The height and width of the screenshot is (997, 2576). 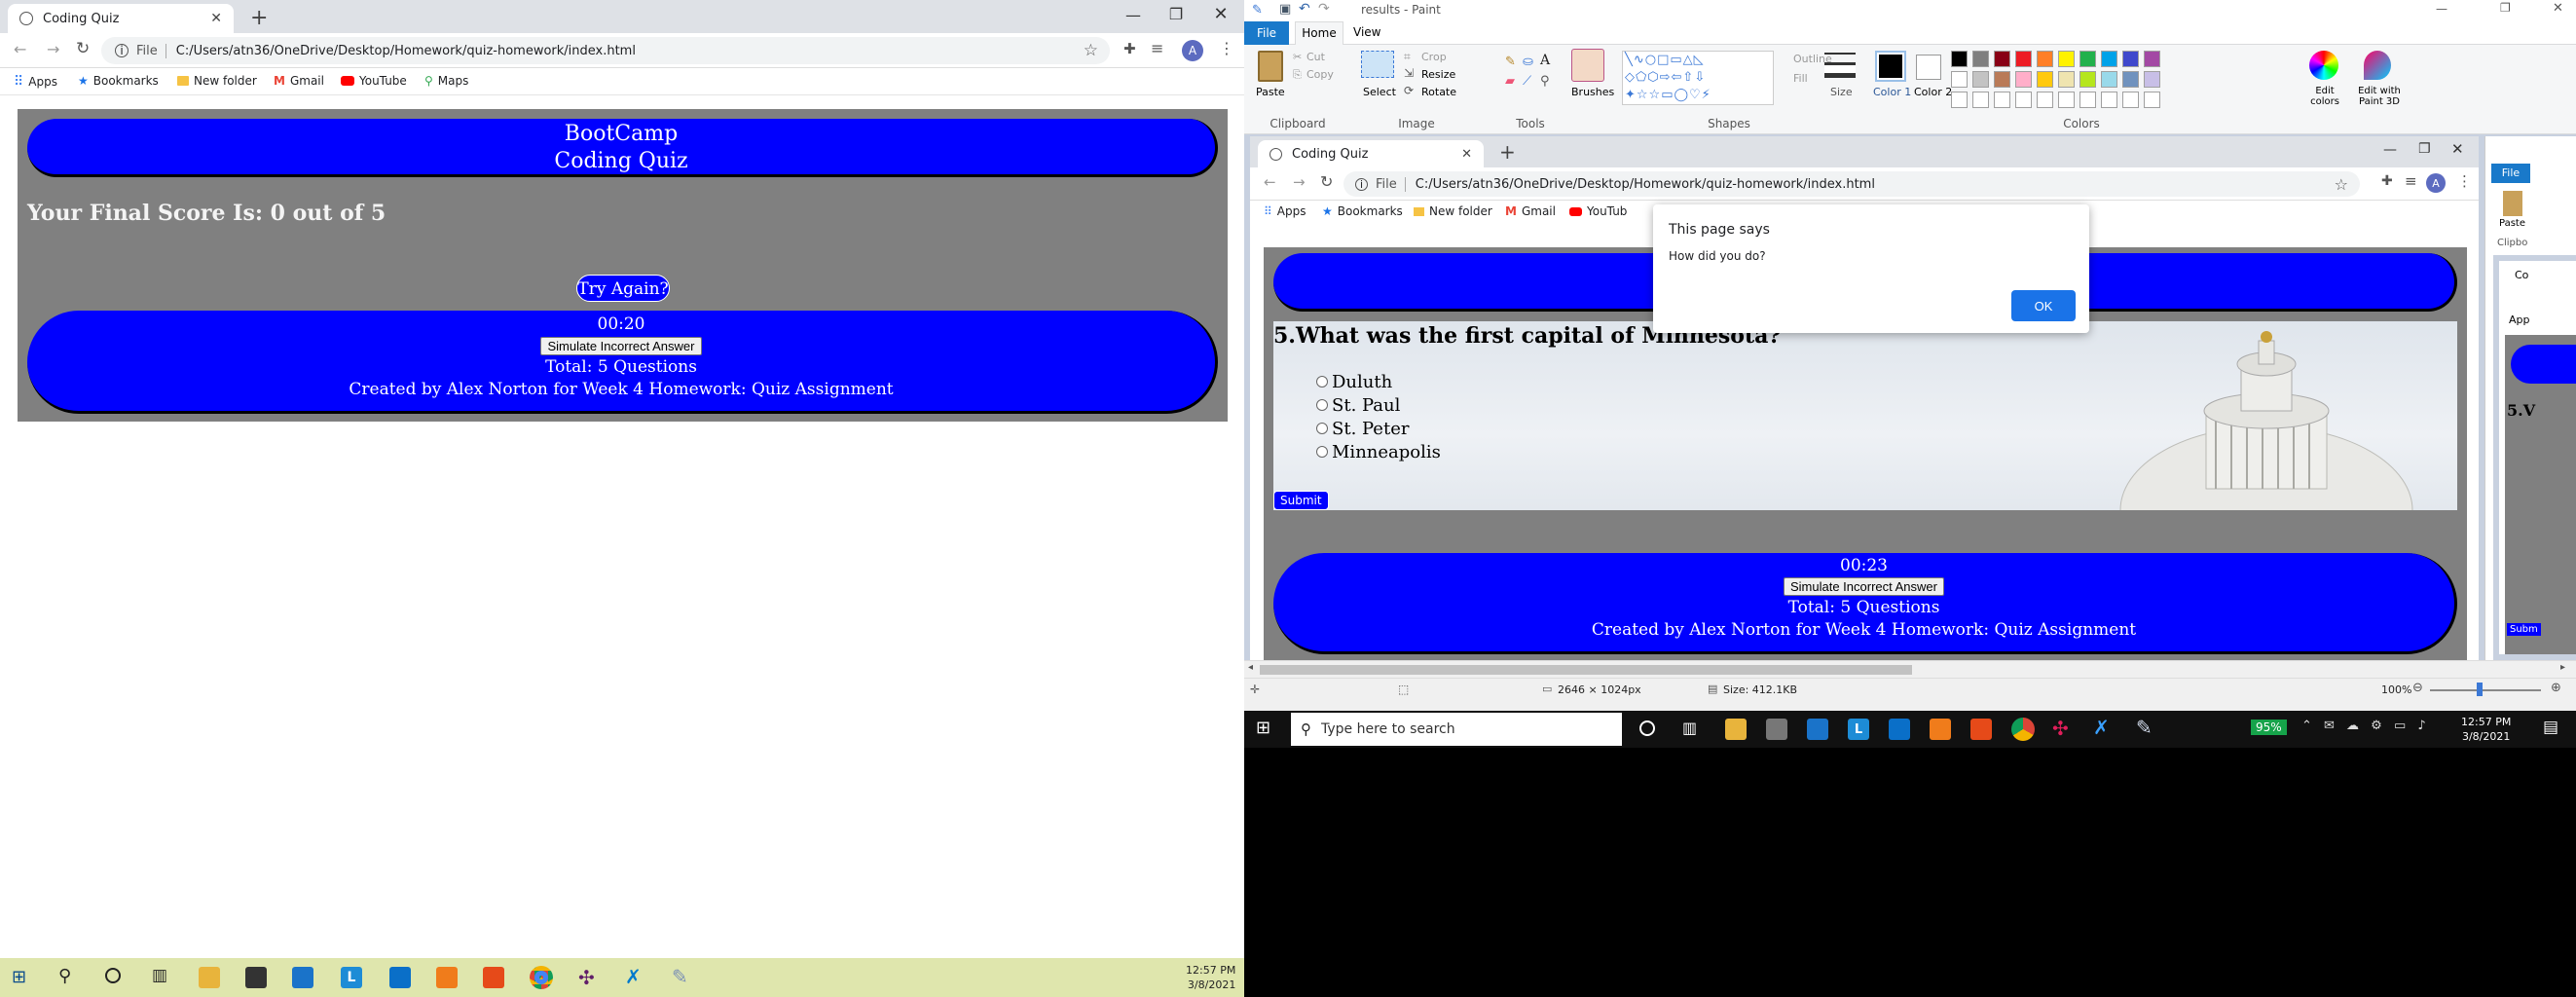 I want to click on third-paste-label: Paste, so click(x=2512, y=223).